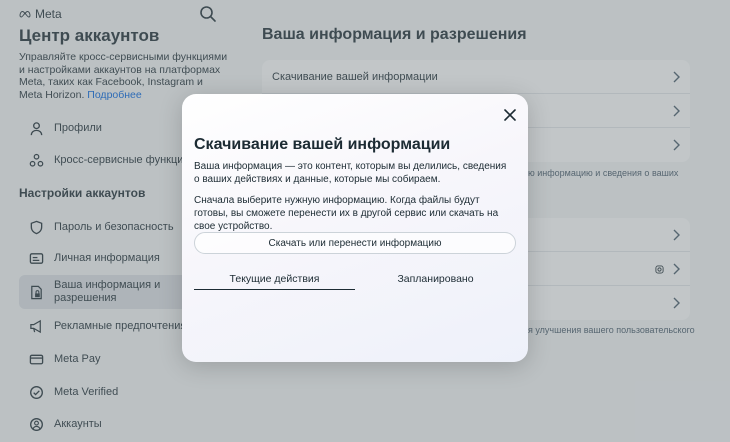 The width and height of the screenshot is (730, 442). Describe the element at coordinates (355, 243) in the screenshot. I see `download-or-transfer-button: Скачать или перенести информацию` at that location.